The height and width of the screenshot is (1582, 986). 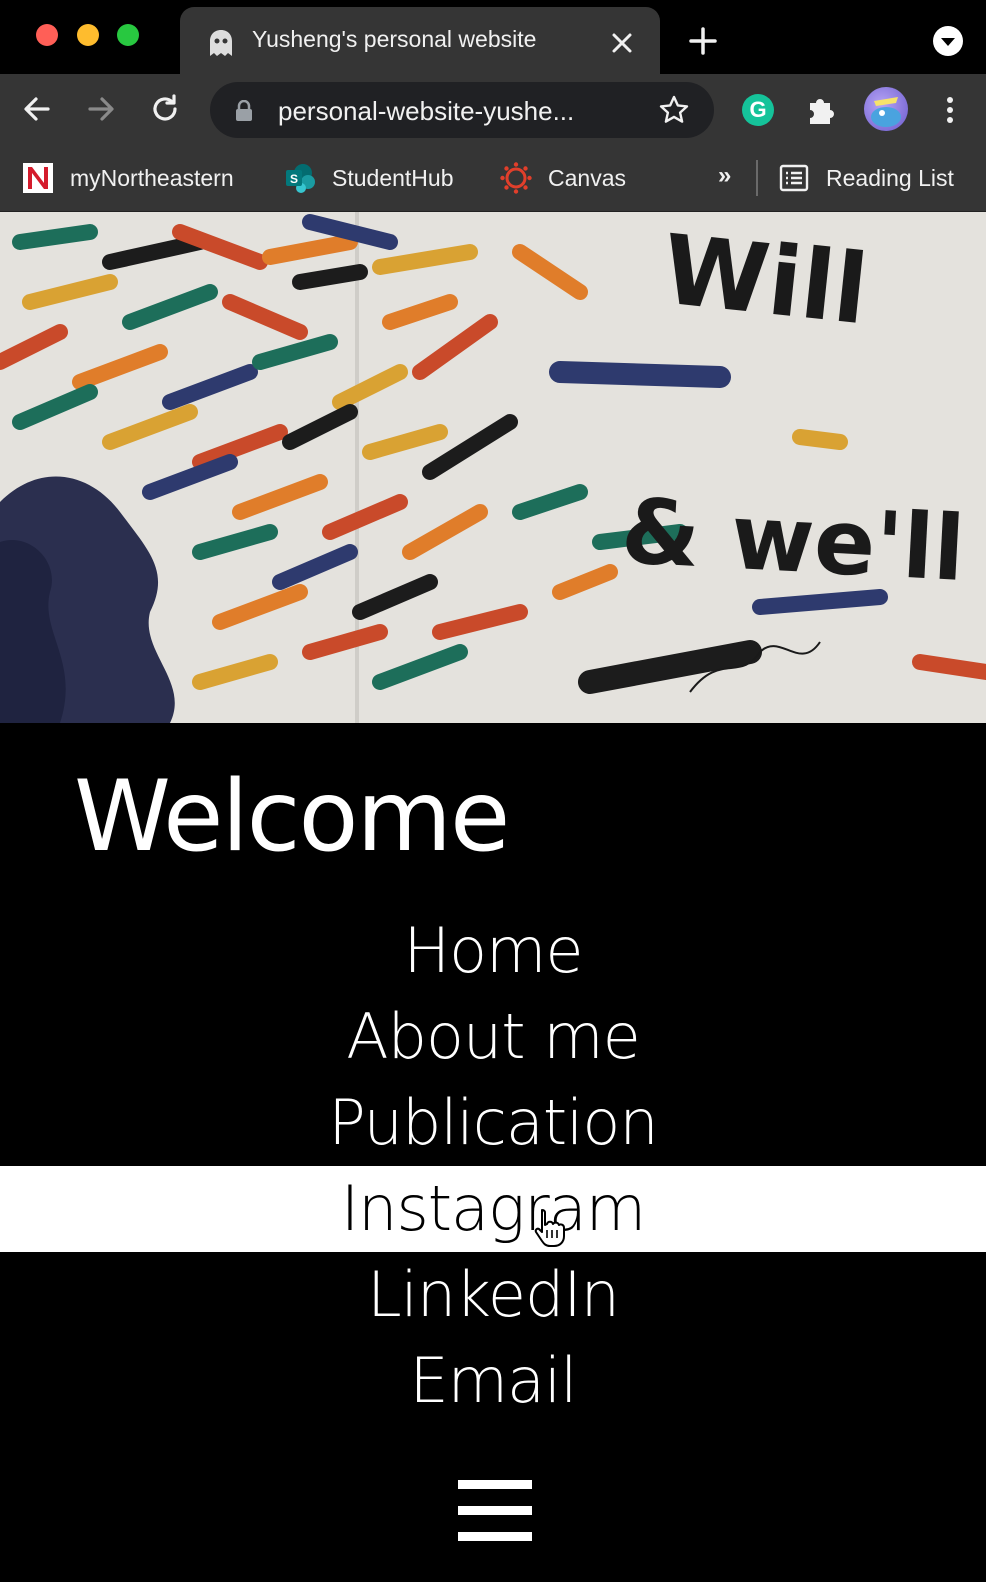 What do you see at coordinates (793, 540) in the screenshot?
I see `mural-text-well: & we'll` at bounding box center [793, 540].